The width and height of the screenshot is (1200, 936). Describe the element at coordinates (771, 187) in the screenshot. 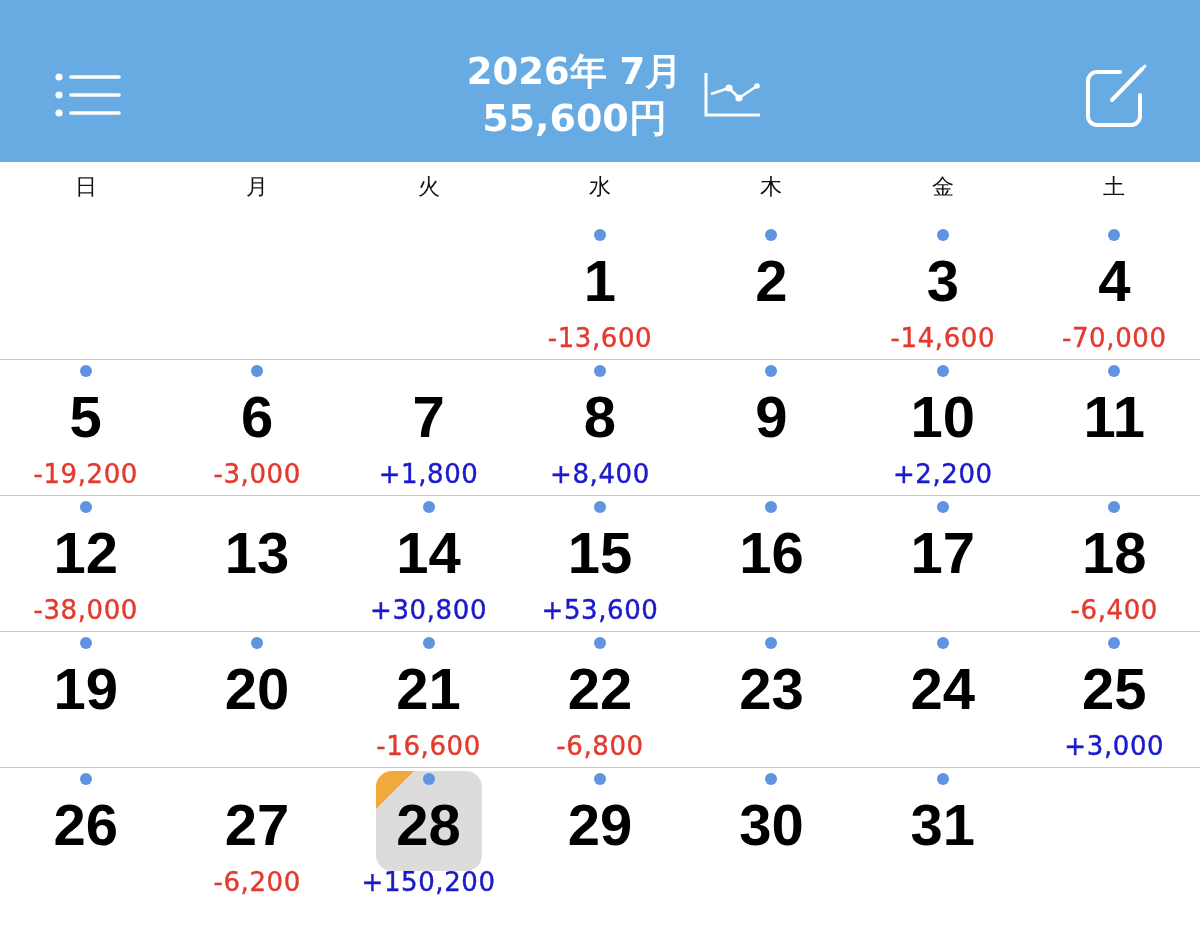

I see `weekday-label: 木` at that location.